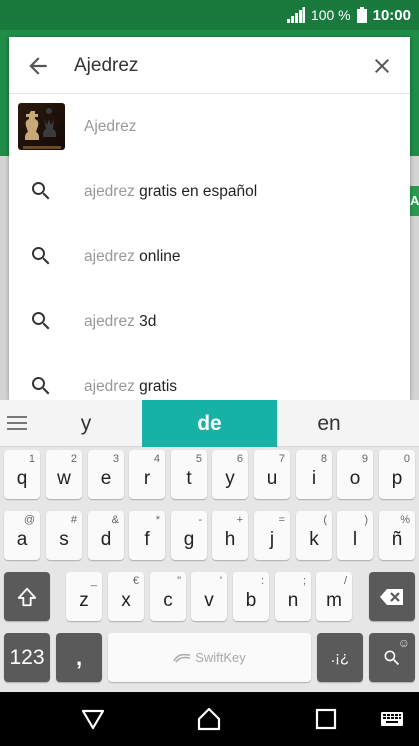 The image size is (419, 746). I want to click on shift-icon, so click(27, 596).